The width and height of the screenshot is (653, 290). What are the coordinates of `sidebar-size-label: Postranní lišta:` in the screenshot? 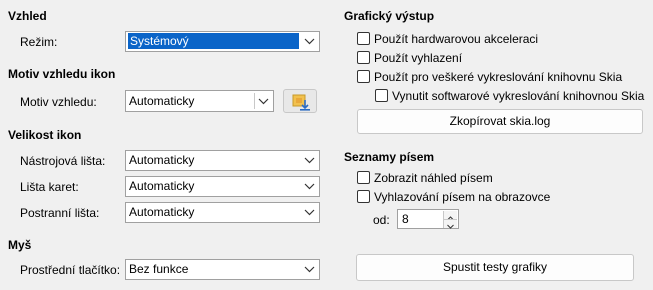 It's located at (60, 213).